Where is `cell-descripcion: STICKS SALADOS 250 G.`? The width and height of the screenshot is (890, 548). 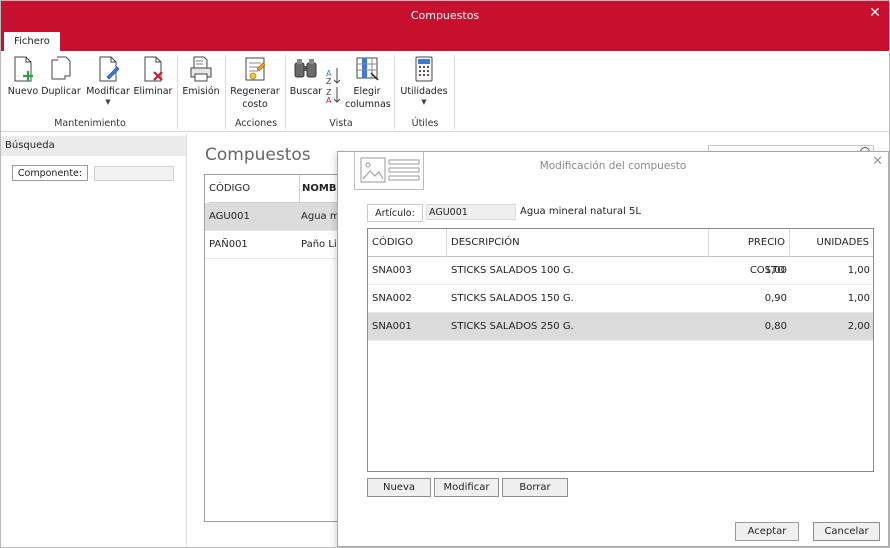 cell-descripcion: STICKS SALADOS 250 G. is located at coordinates (512, 326).